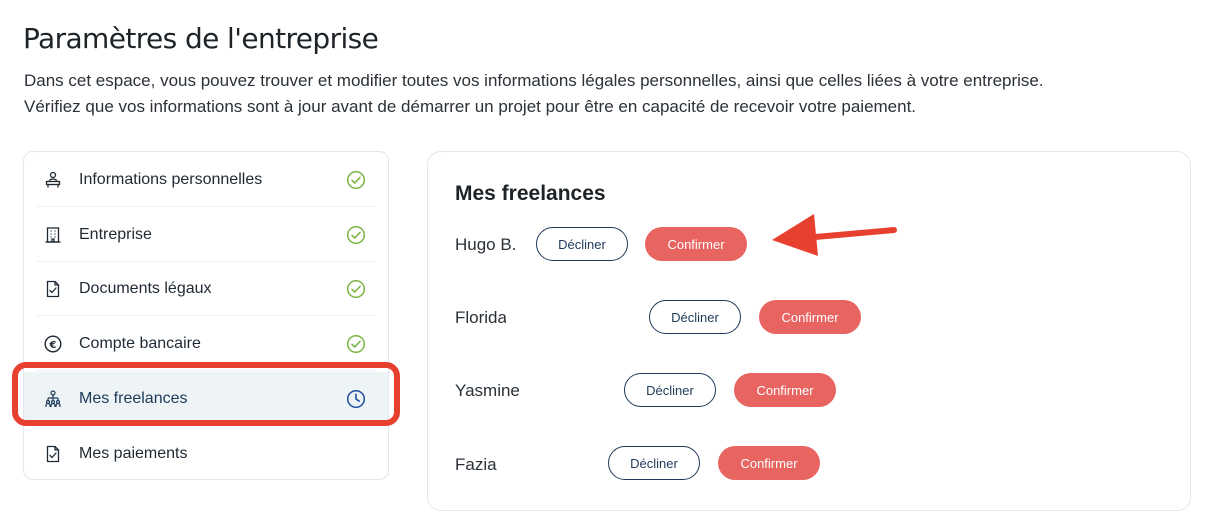 The width and height of the screenshot is (1212, 511). What do you see at coordinates (145, 288) in the screenshot?
I see `sidebar-item-label: Documents légaux` at bounding box center [145, 288].